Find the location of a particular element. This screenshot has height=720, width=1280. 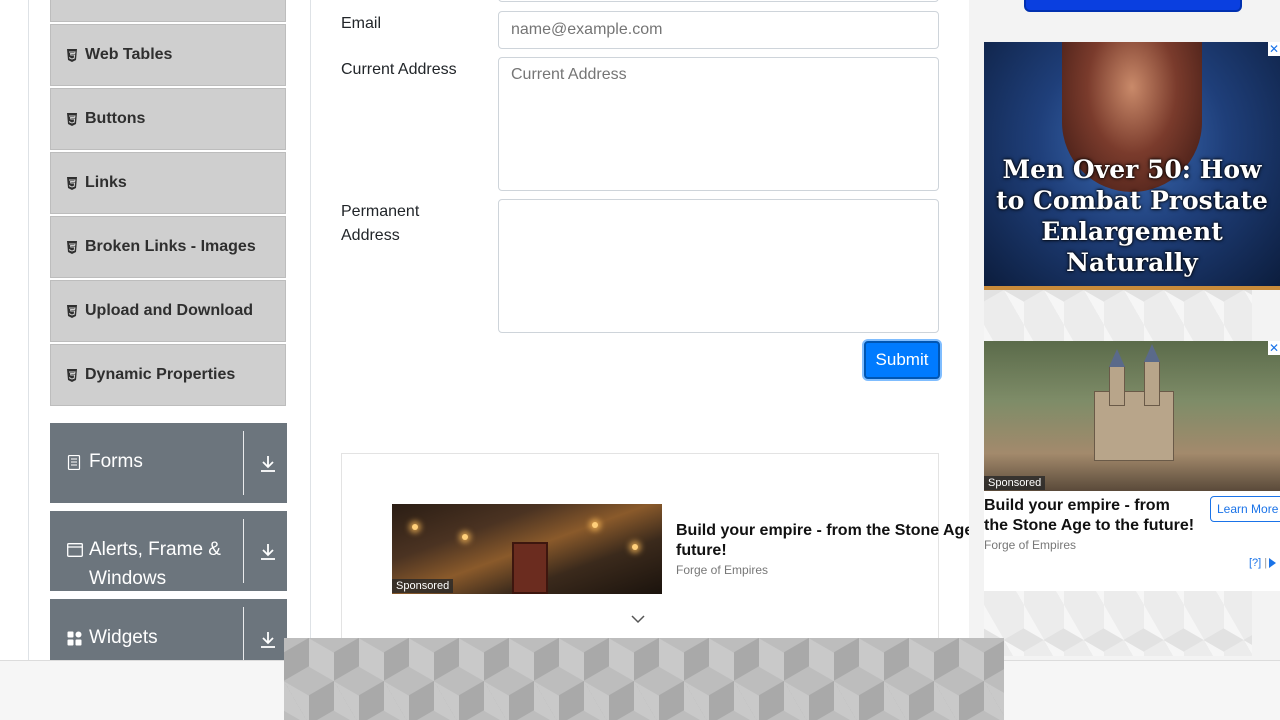

ad-title-line2: the Stone Age to the future! is located at coordinates (1089, 526).